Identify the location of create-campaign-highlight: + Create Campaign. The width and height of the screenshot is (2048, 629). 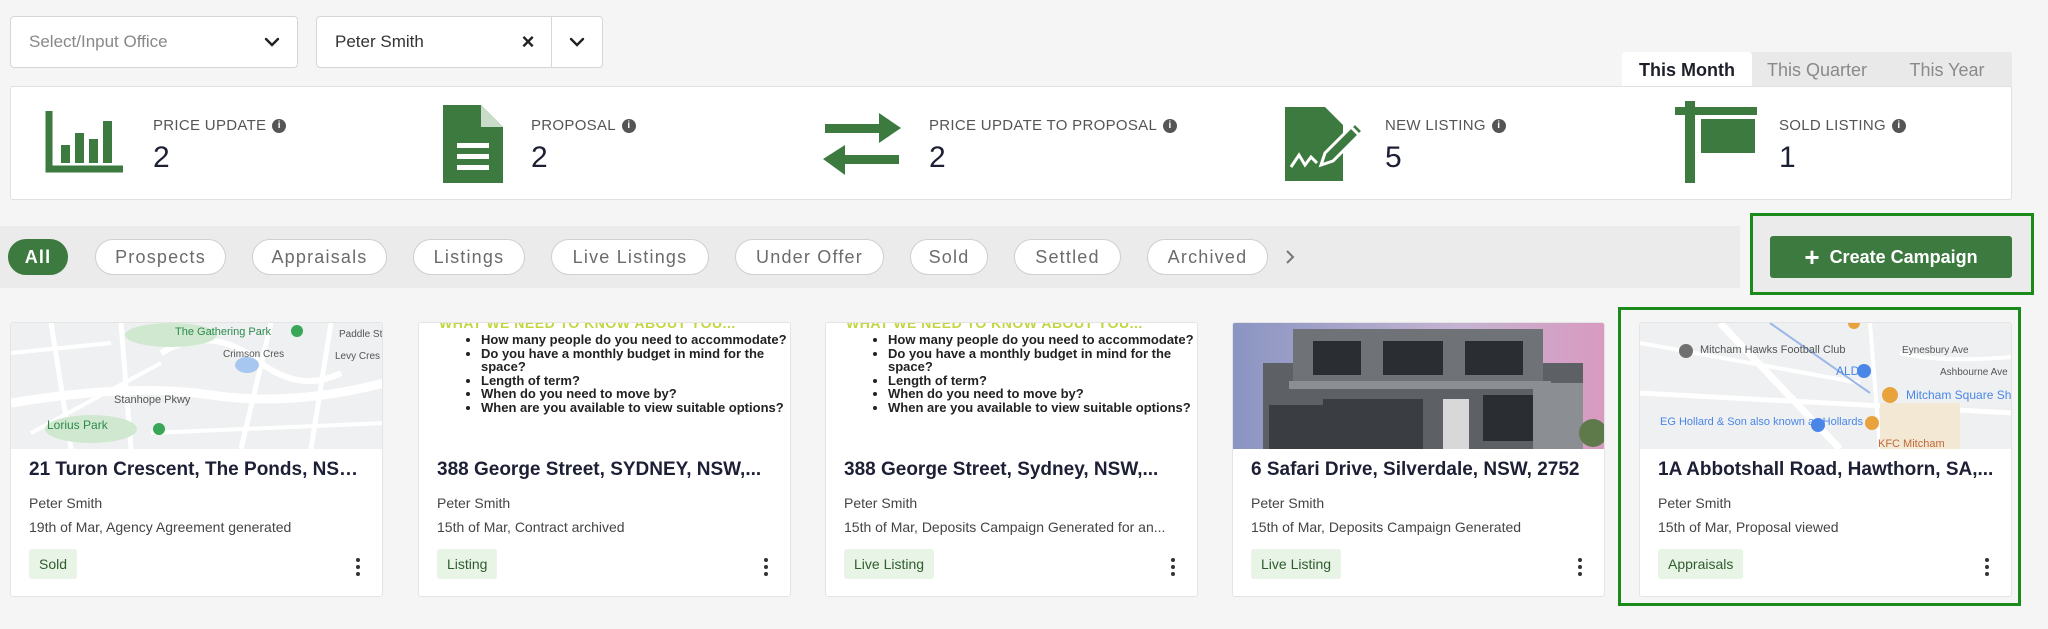
(1892, 254).